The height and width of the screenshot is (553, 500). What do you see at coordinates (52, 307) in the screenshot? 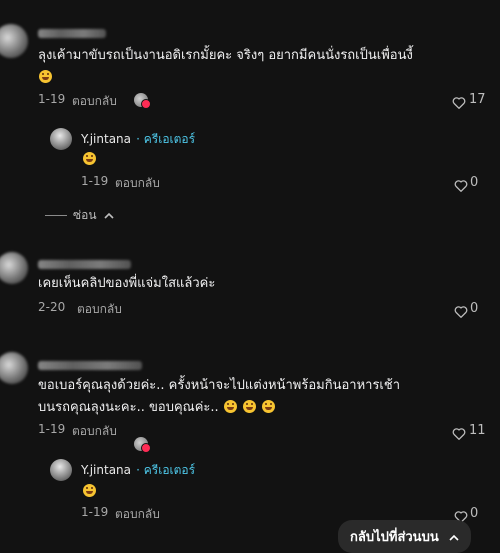
I see `comment-date: 2-20` at bounding box center [52, 307].